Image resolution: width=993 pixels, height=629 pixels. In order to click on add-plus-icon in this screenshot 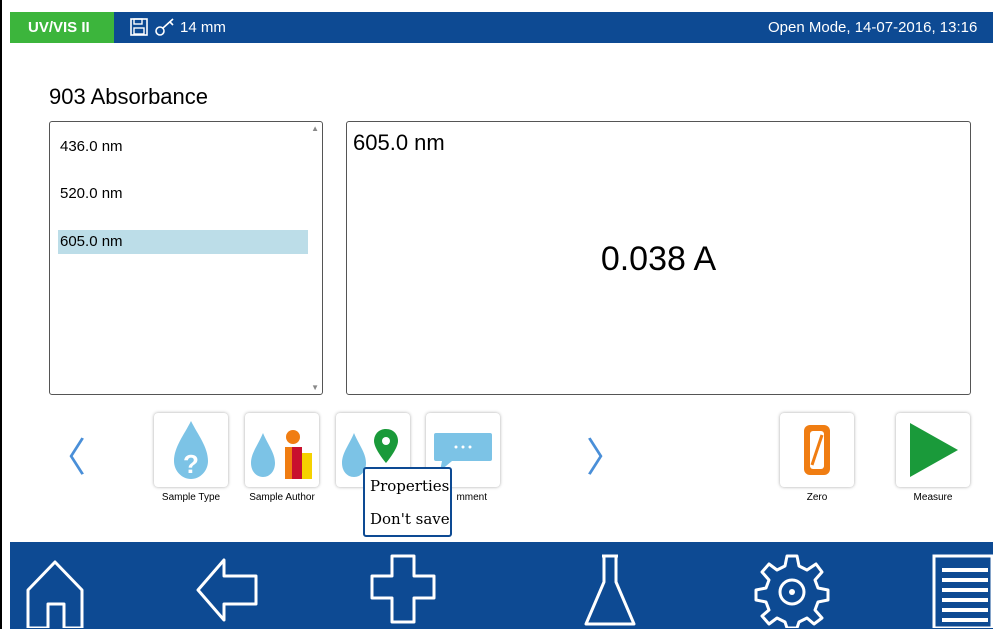, I will do `click(403, 590)`.